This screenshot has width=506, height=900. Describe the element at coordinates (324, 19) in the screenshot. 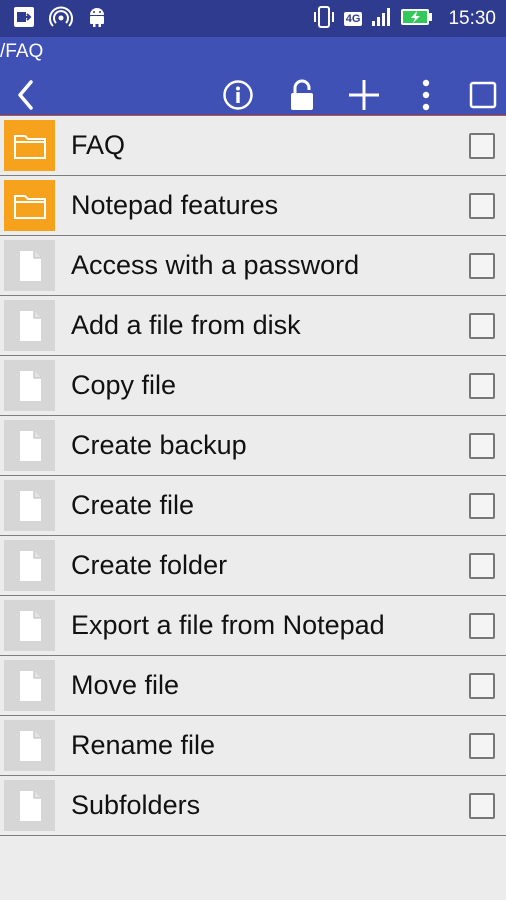

I see `vibrate-icon` at that location.